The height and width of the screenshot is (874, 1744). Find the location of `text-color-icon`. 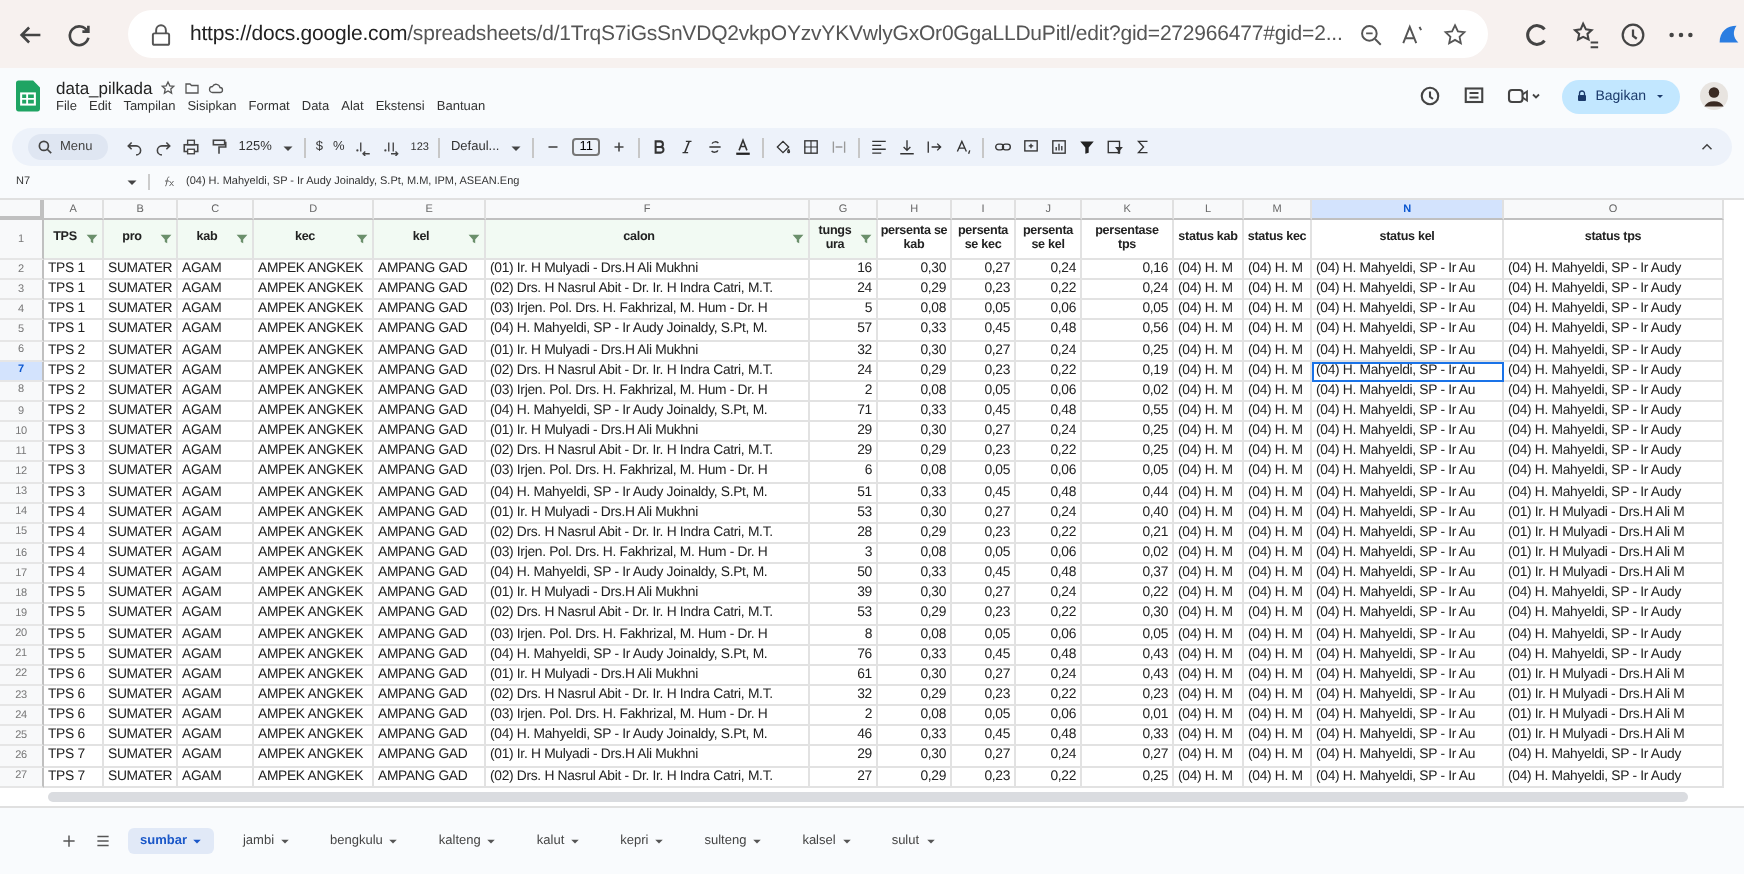

text-color-icon is located at coordinates (743, 147).